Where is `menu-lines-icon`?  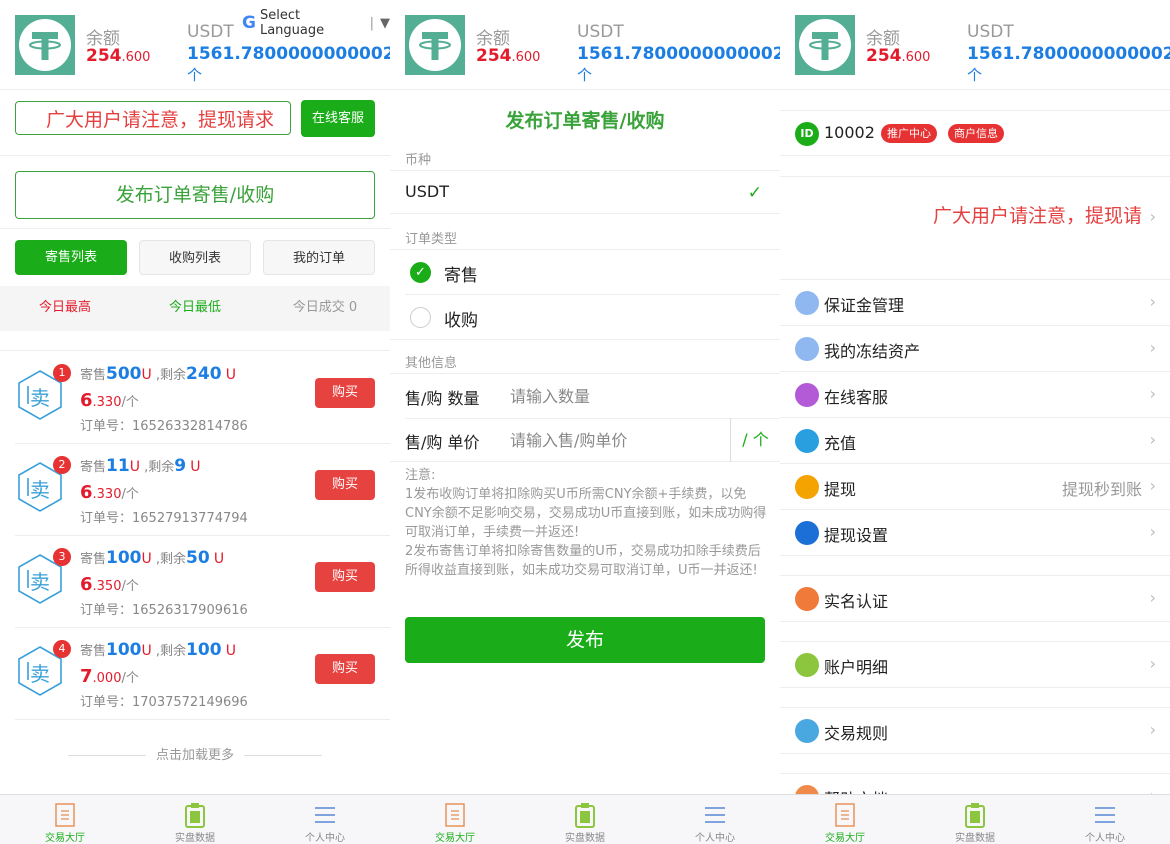 menu-lines-icon is located at coordinates (1105, 815).